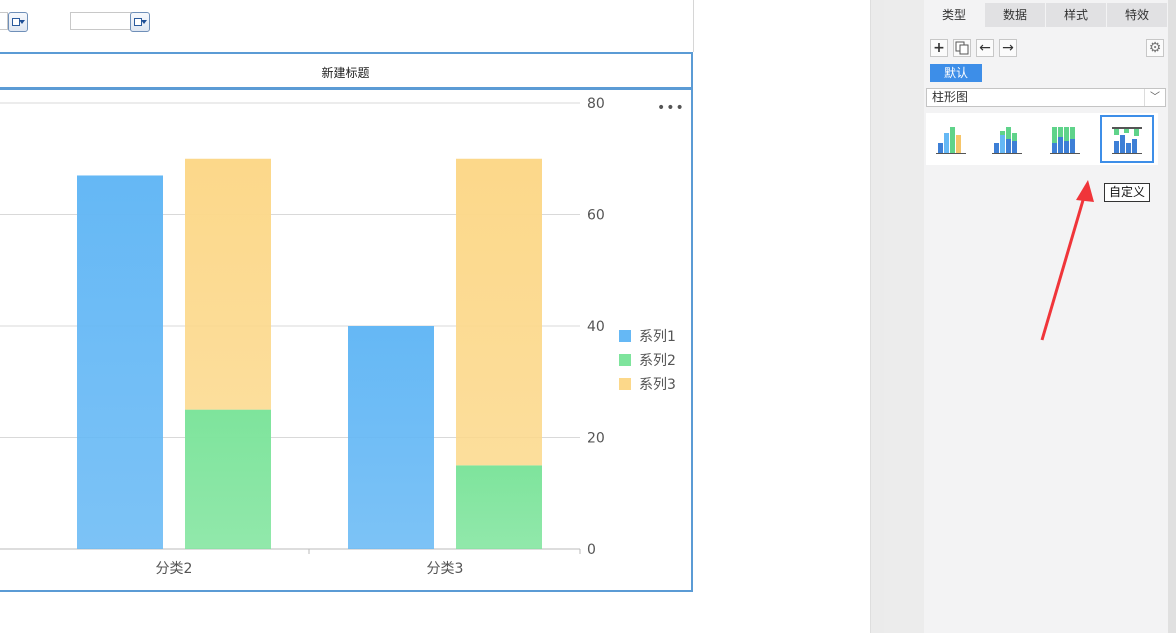  Describe the element at coordinates (596, 216) in the screenshot. I see `y-tick-label: 60` at that location.